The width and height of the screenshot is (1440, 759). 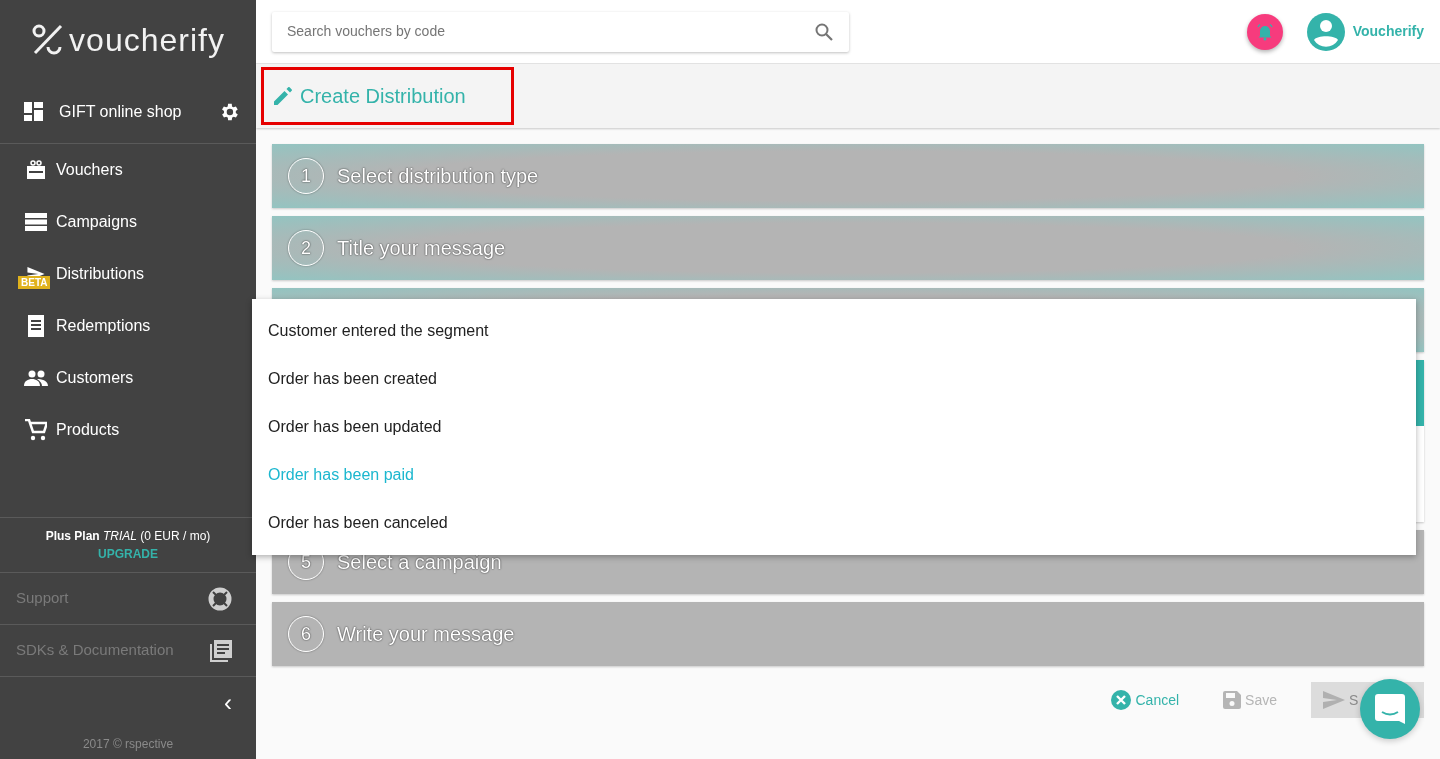 I want to click on docs-icon, so click(x=221, y=650).